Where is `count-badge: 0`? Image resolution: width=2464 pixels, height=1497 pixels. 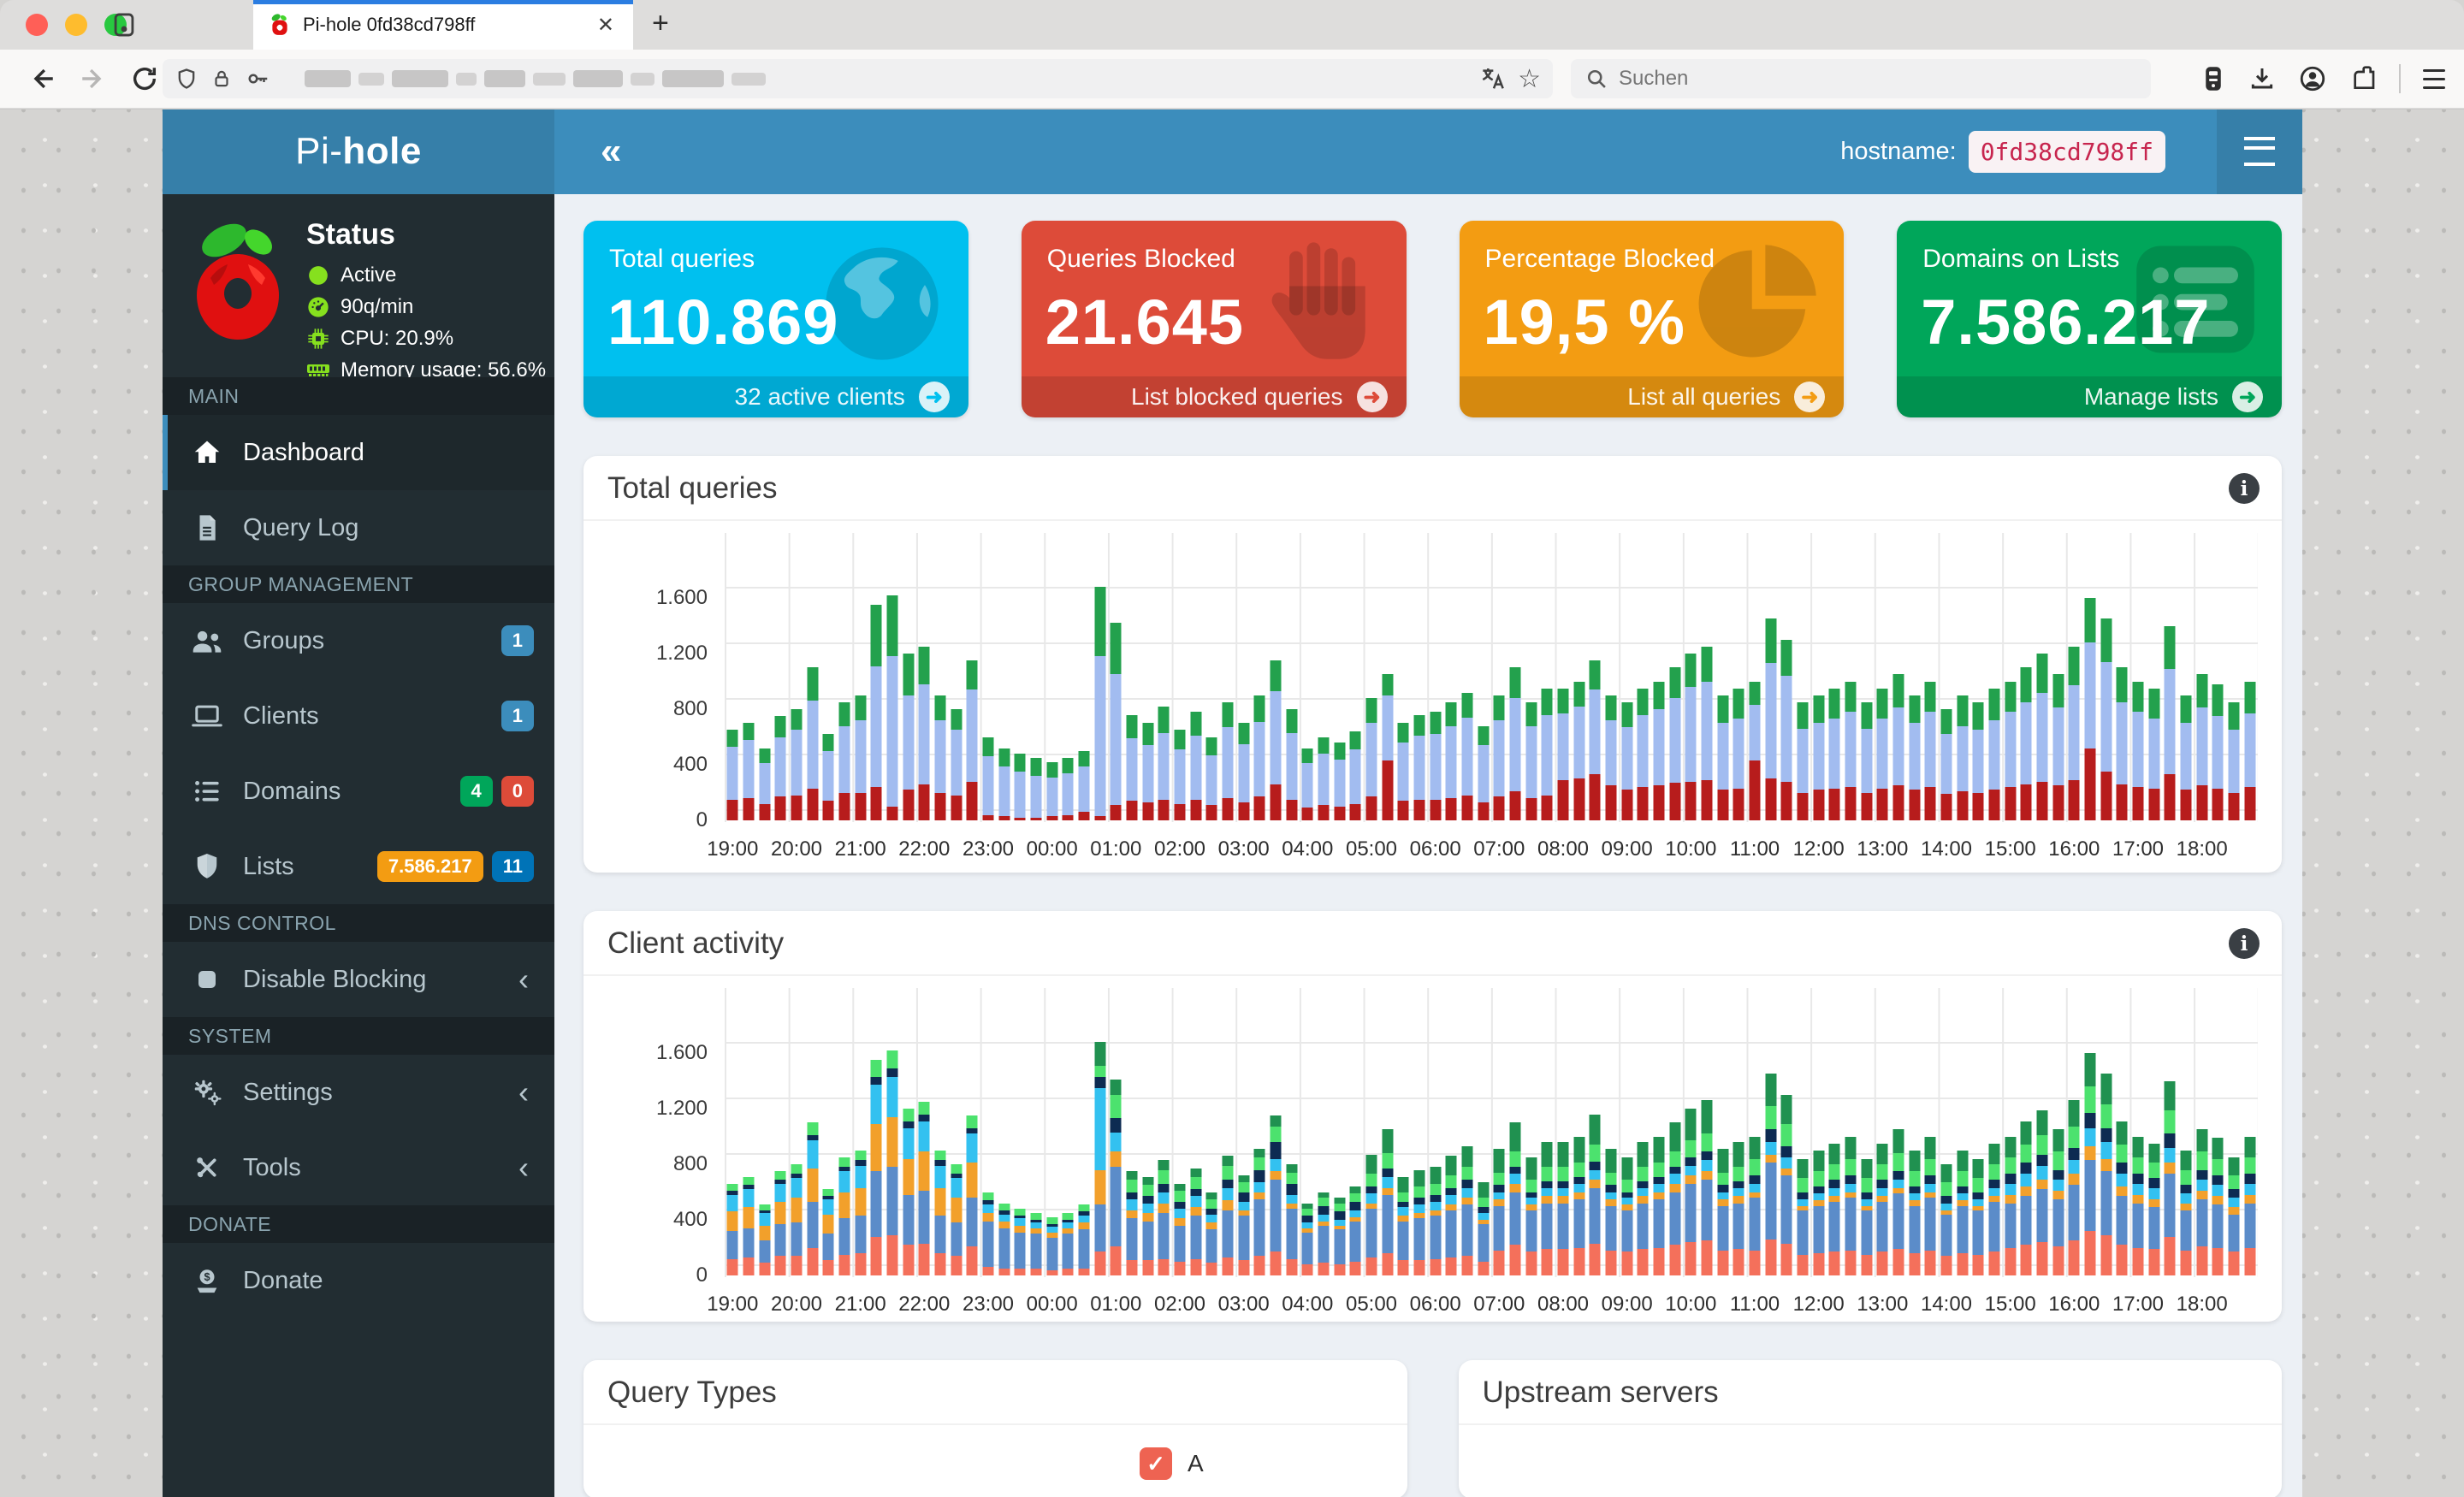
count-badge: 0 is located at coordinates (517, 791).